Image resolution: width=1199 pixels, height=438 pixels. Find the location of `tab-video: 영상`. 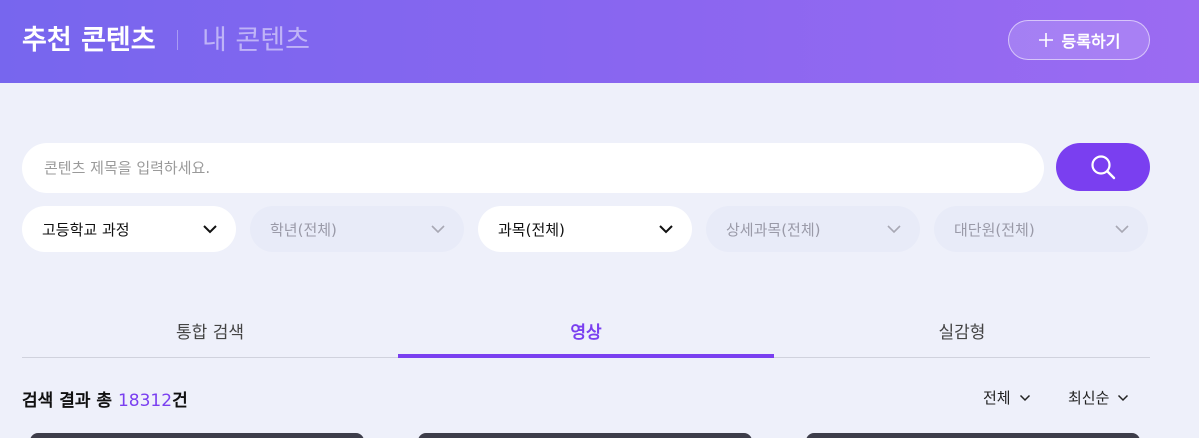

tab-video: 영상 is located at coordinates (586, 330).